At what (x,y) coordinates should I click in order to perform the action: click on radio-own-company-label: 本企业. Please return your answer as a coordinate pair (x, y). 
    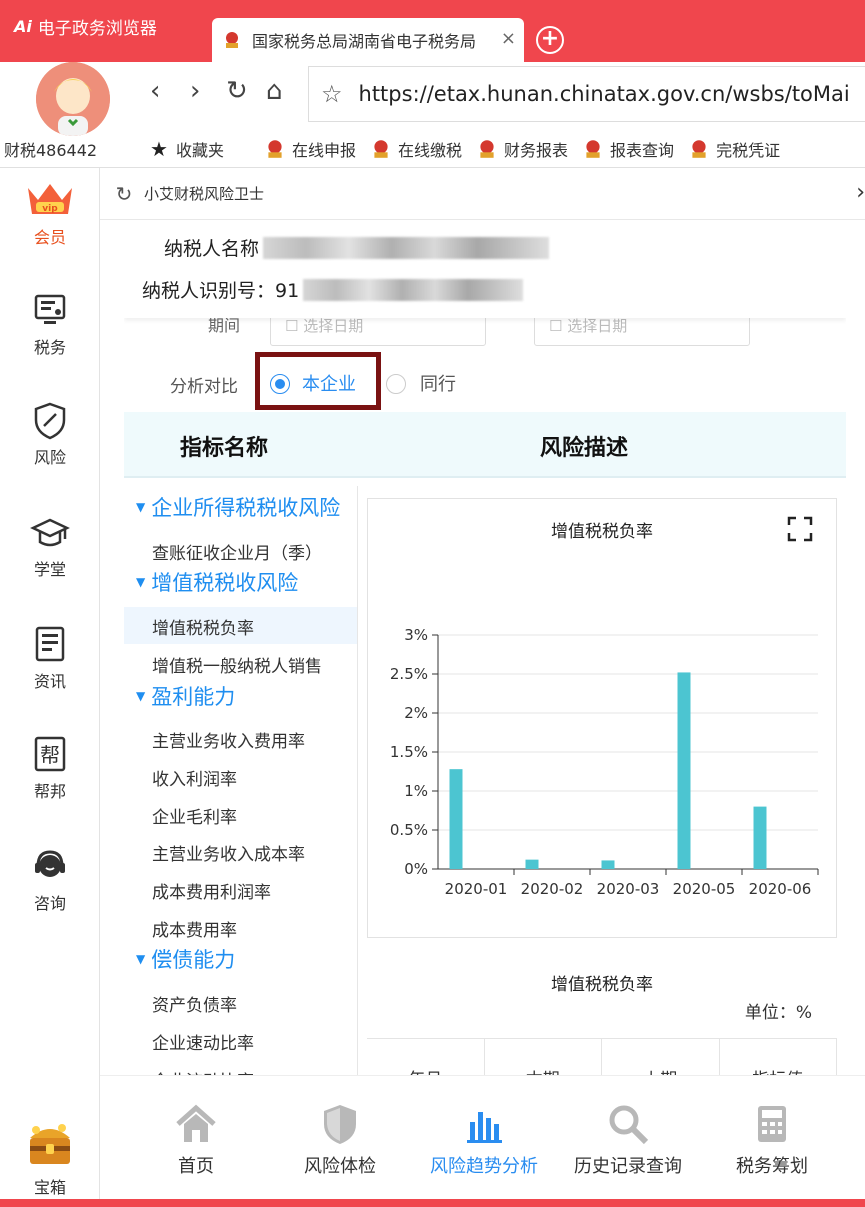
    Looking at the image, I should click on (329, 383).